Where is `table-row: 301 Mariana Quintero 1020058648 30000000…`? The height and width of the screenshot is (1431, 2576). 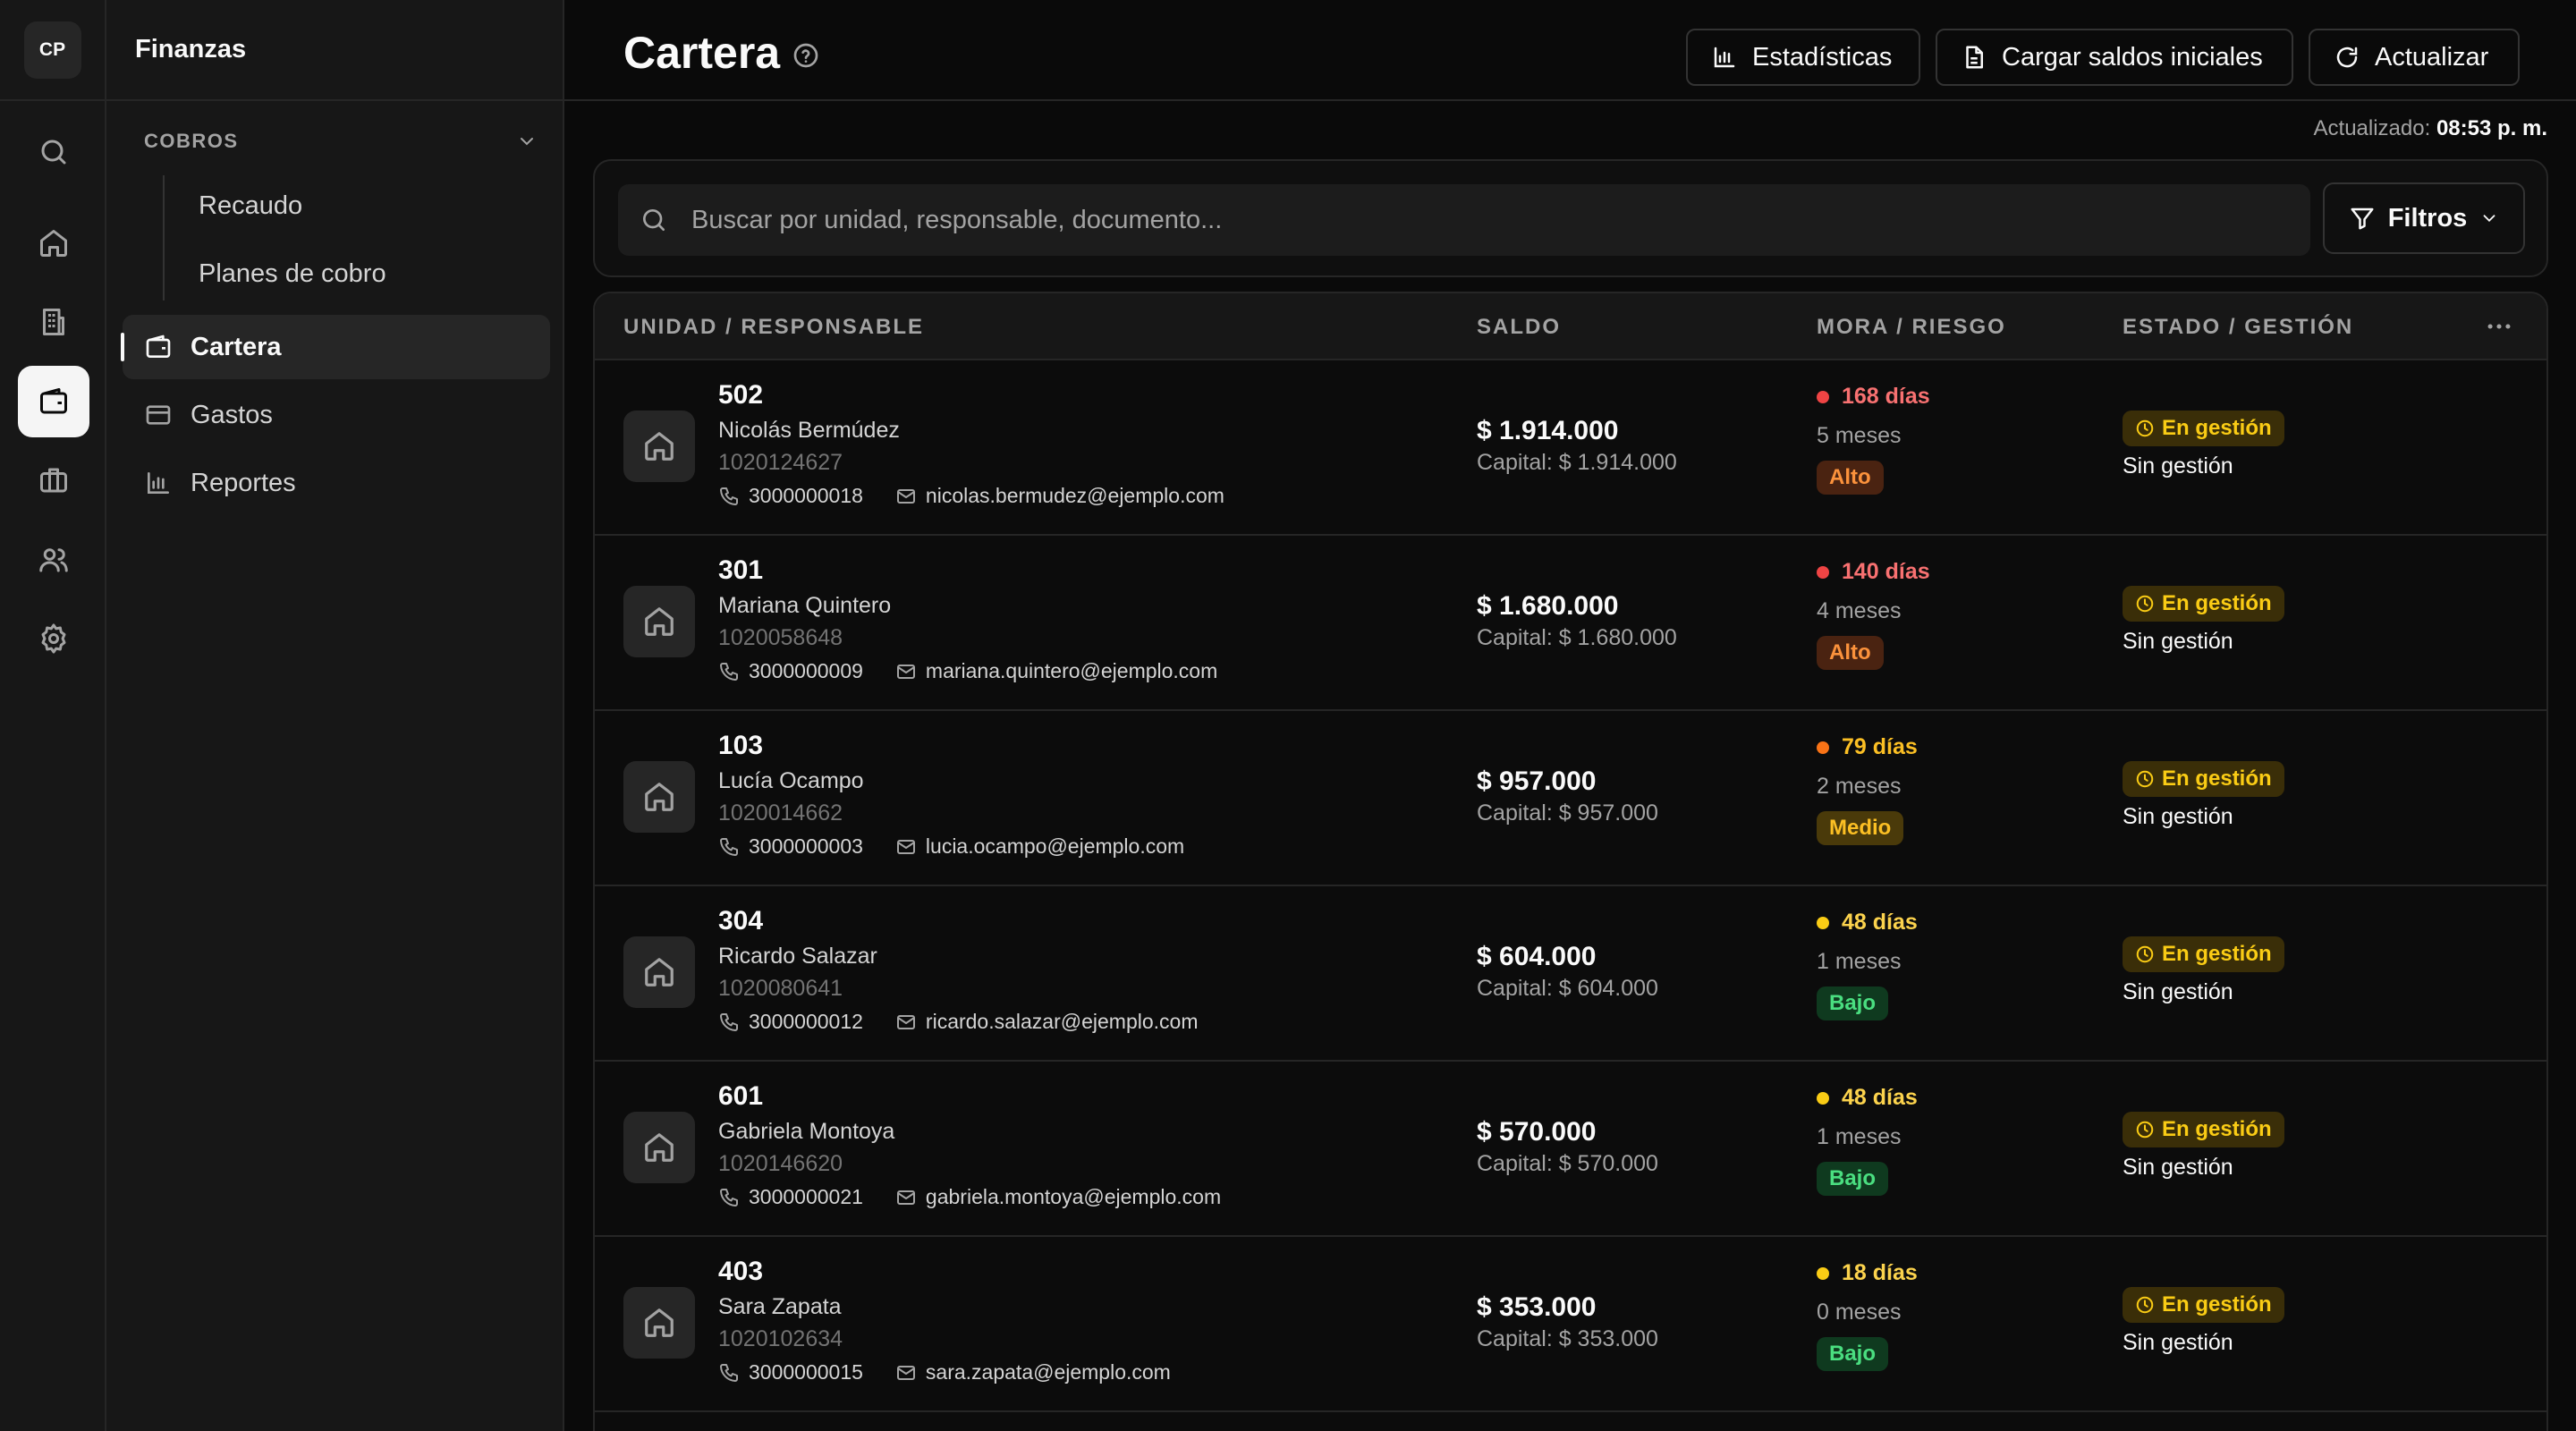 table-row: 301 Mariana Quintero 1020058648 30000000… is located at coordinates (1570, 624).